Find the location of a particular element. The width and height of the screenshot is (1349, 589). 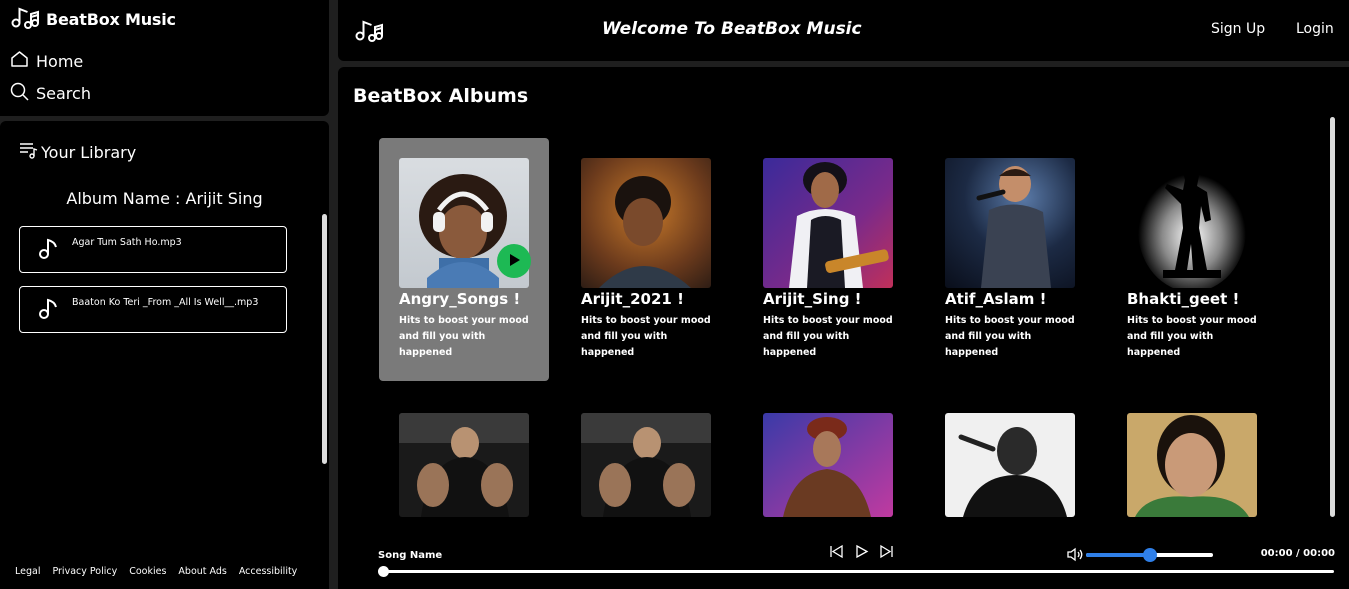

player-bar: Song Name 00:00 / 00:00 is located at coordinates (843, 562).